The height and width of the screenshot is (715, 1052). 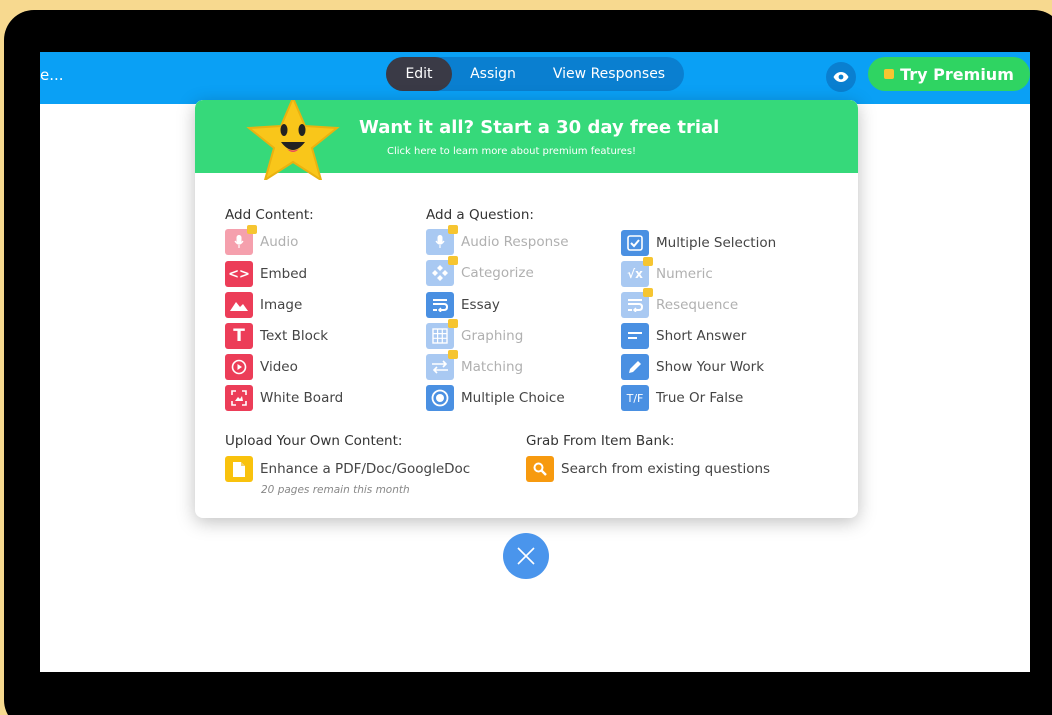 I want to click on question-item-label: Multiple Choice, so click(x=513, y=398).